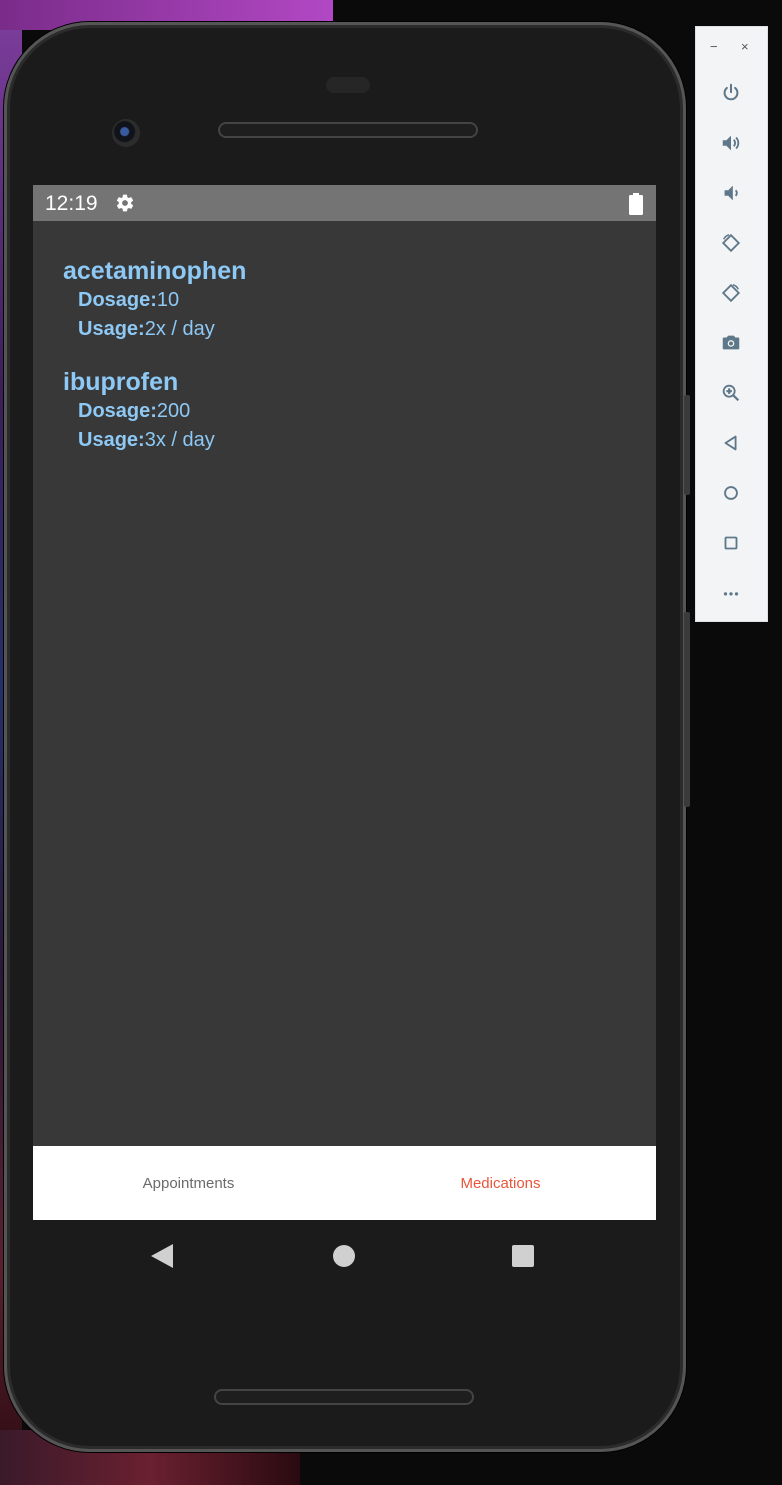 Image resolution: width=782 pixels, height=1485 pixels. I want to click on dosage-value: 200, so click(173, 411).